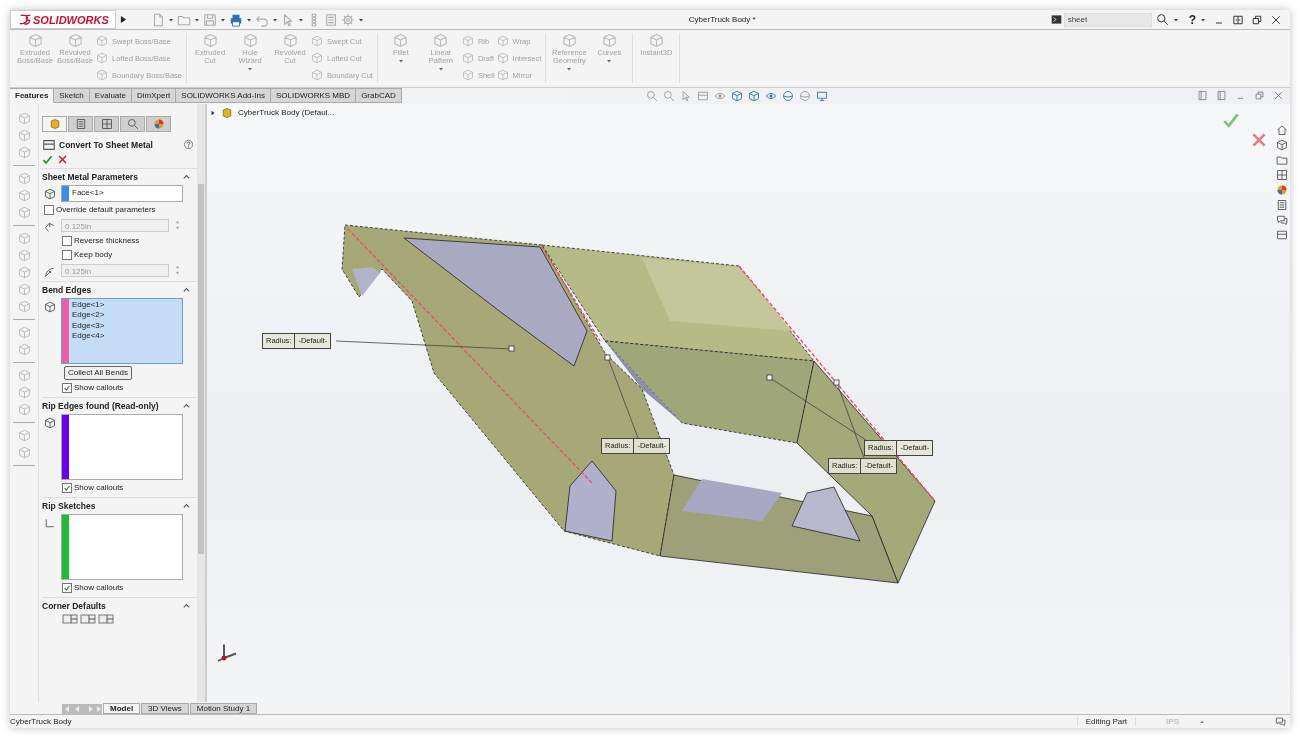  Describe the element at coordinates (90, 176) in the screenshot. I see `section-title: Sheet Metal Parameters` at that location.